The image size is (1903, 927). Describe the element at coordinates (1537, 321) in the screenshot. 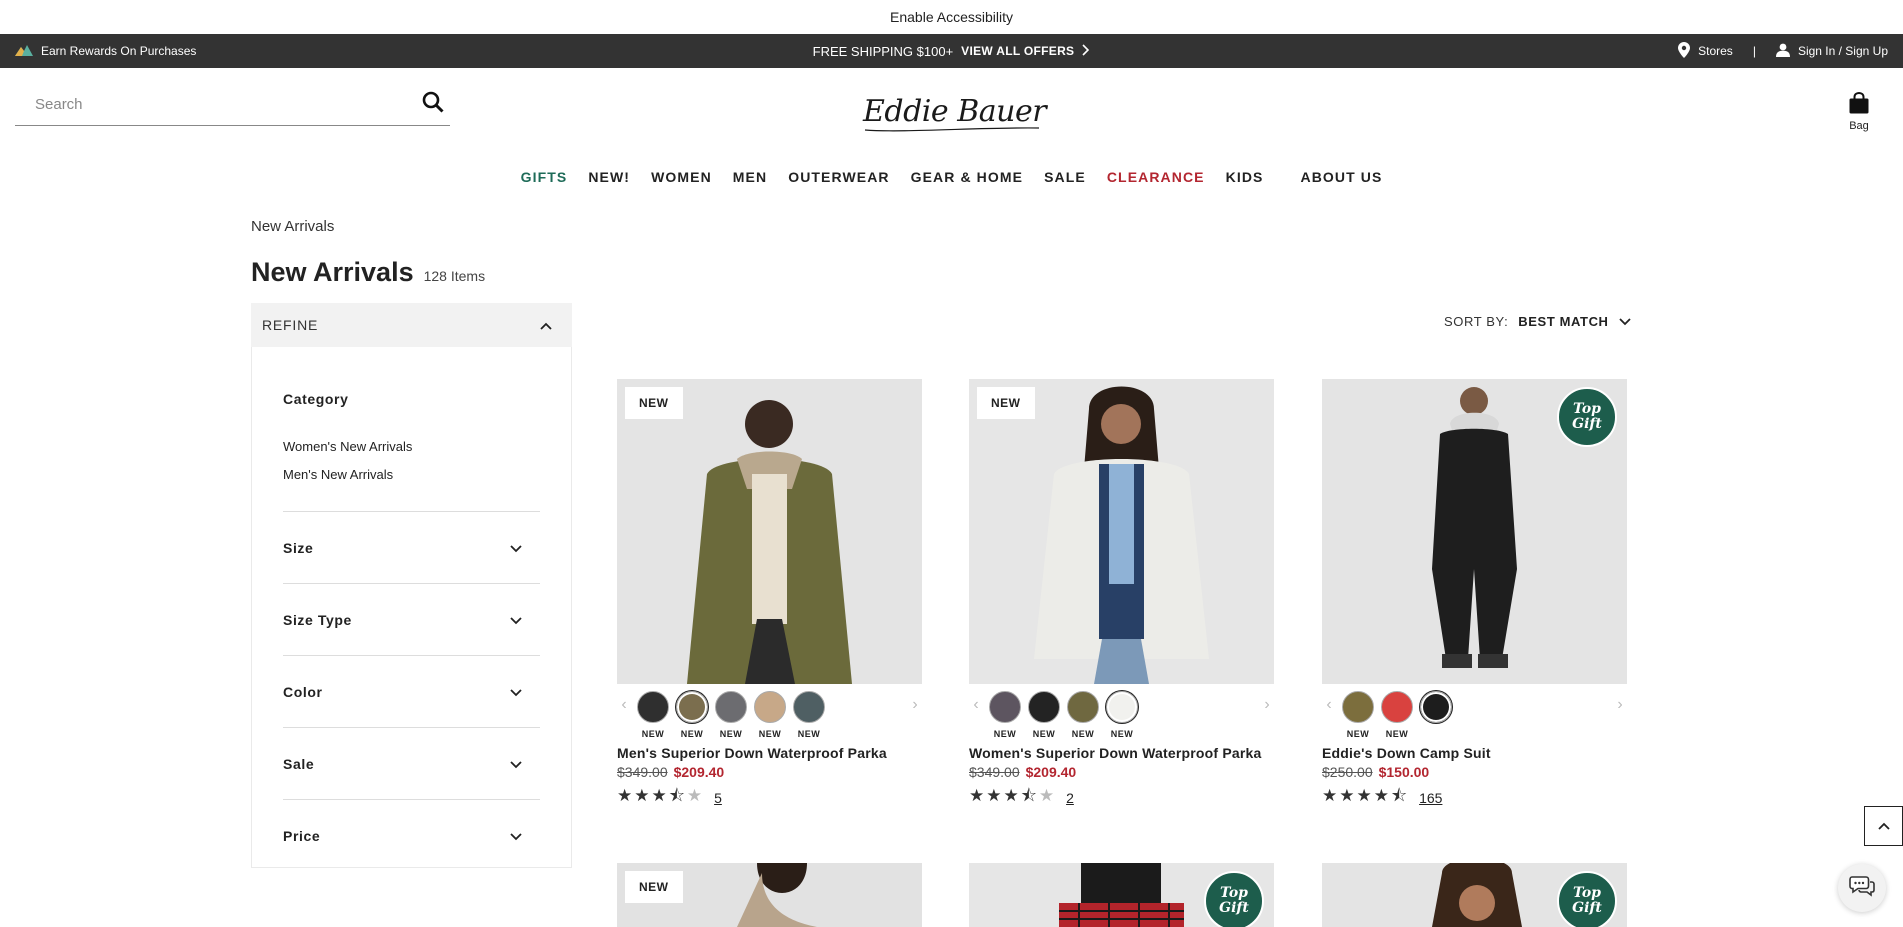

I see `sort-control: SORT BY: BEST MATCH` at that location.